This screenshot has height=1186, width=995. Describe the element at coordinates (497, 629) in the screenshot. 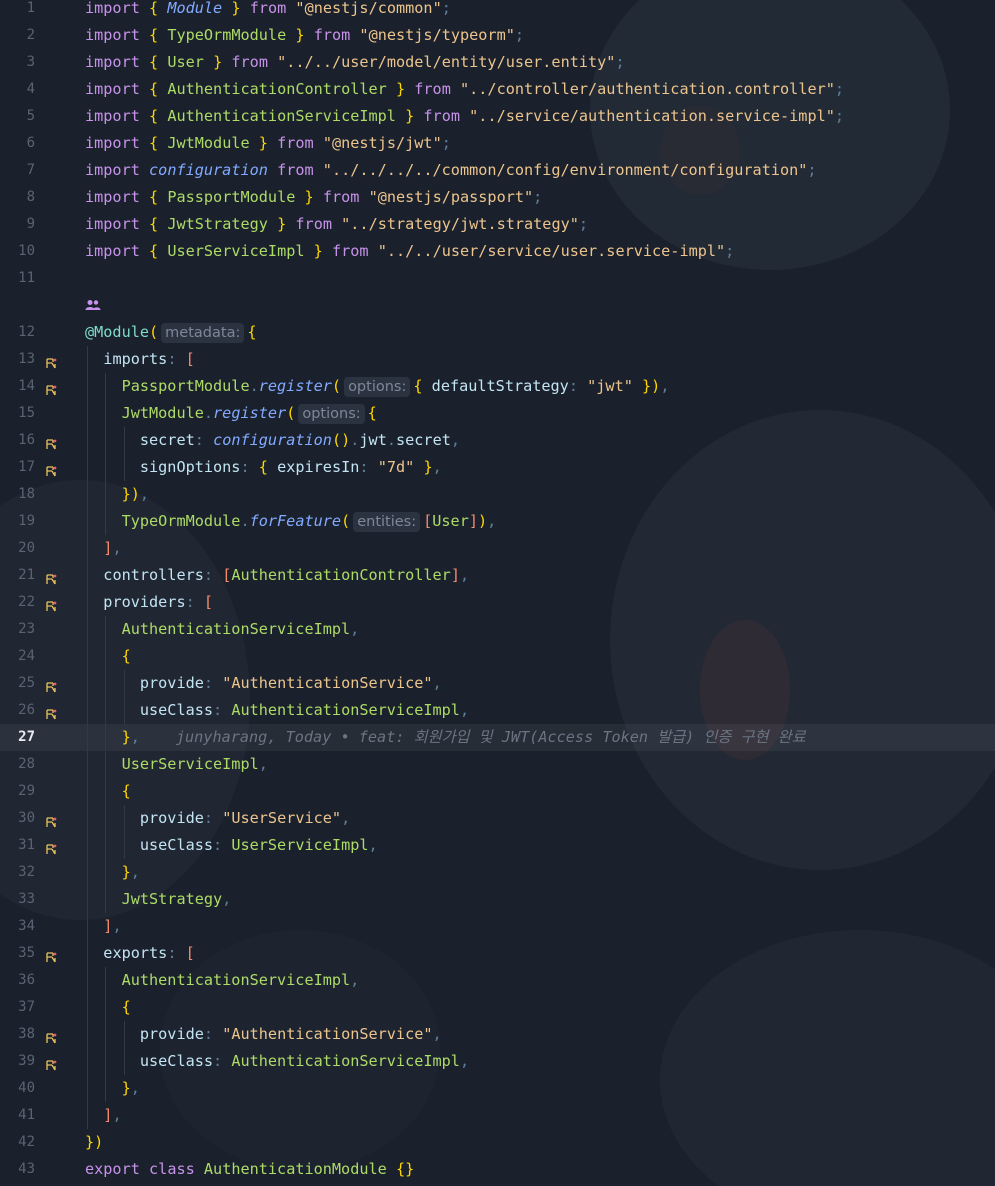

I see `code-line: 23 AuthenticationServiceImpl,` at that location.